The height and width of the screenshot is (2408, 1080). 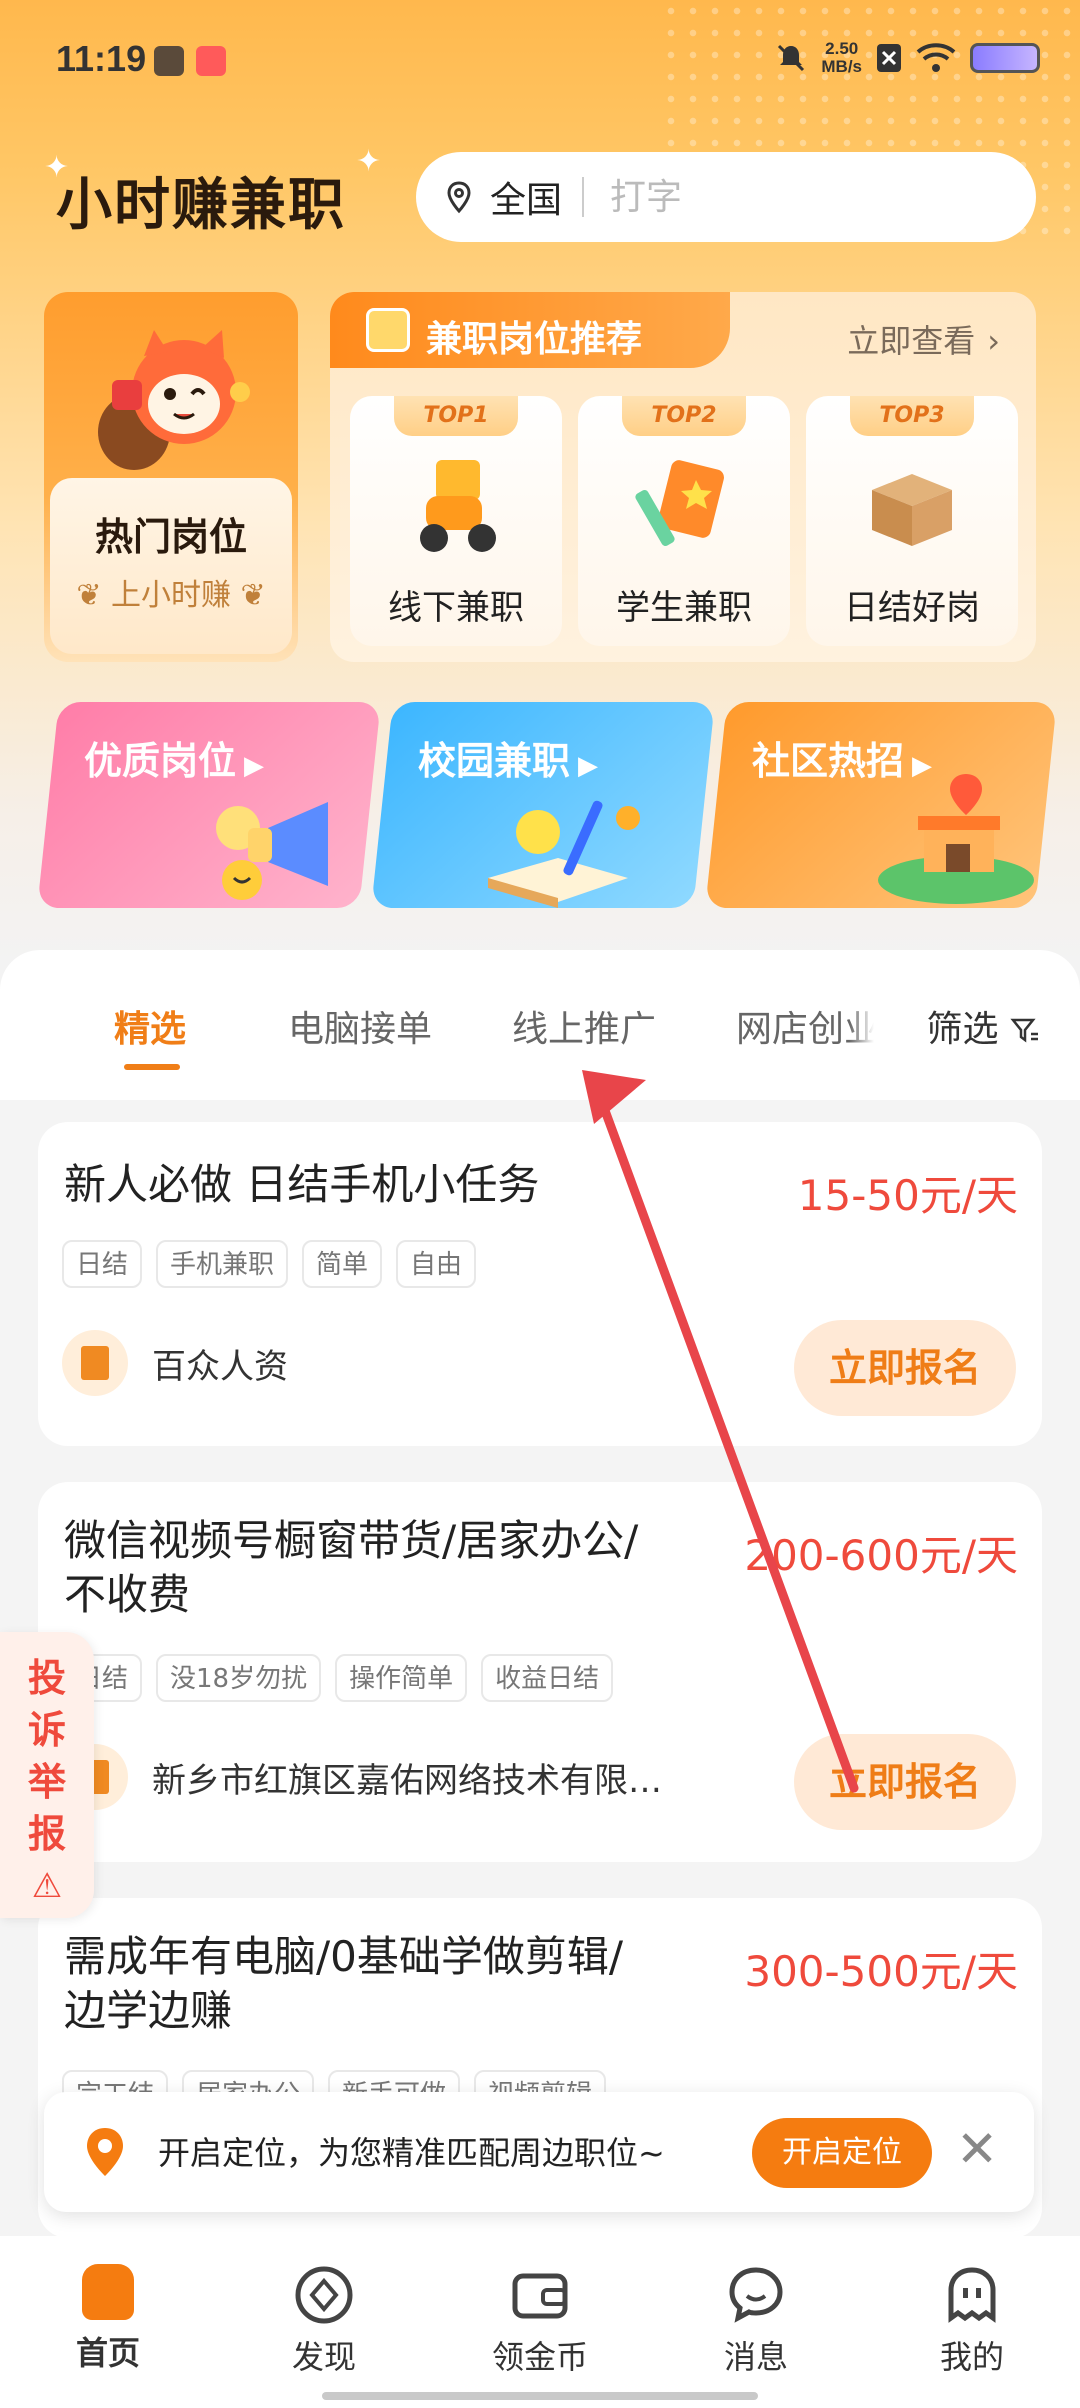 I want to click on job-tags: 日结 没18岁勿扰 操作简单 收益日结, so click(x=338, y=1678).